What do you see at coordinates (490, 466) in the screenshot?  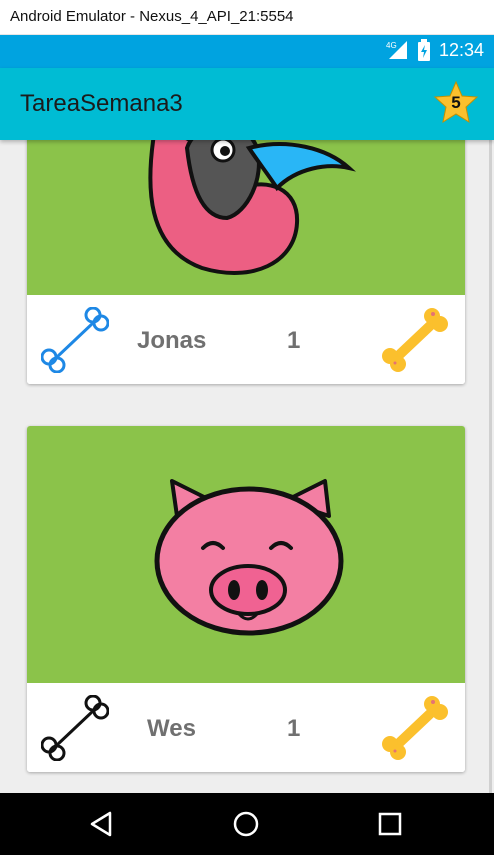 I see `scrollbar` at bounding box center [490, 466].